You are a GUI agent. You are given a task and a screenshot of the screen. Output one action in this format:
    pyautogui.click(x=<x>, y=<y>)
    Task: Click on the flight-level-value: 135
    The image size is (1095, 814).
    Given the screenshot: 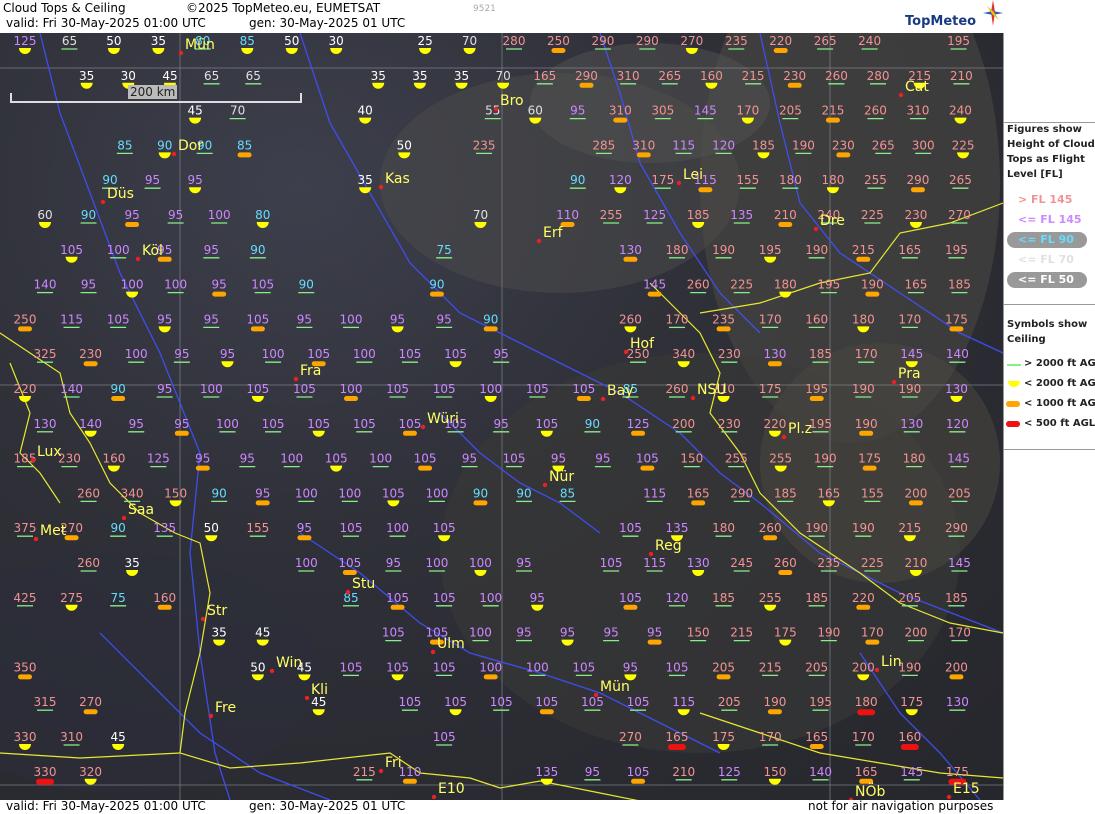 What is the action you would take?
    pyautogui.click(x=677, y=528)
    